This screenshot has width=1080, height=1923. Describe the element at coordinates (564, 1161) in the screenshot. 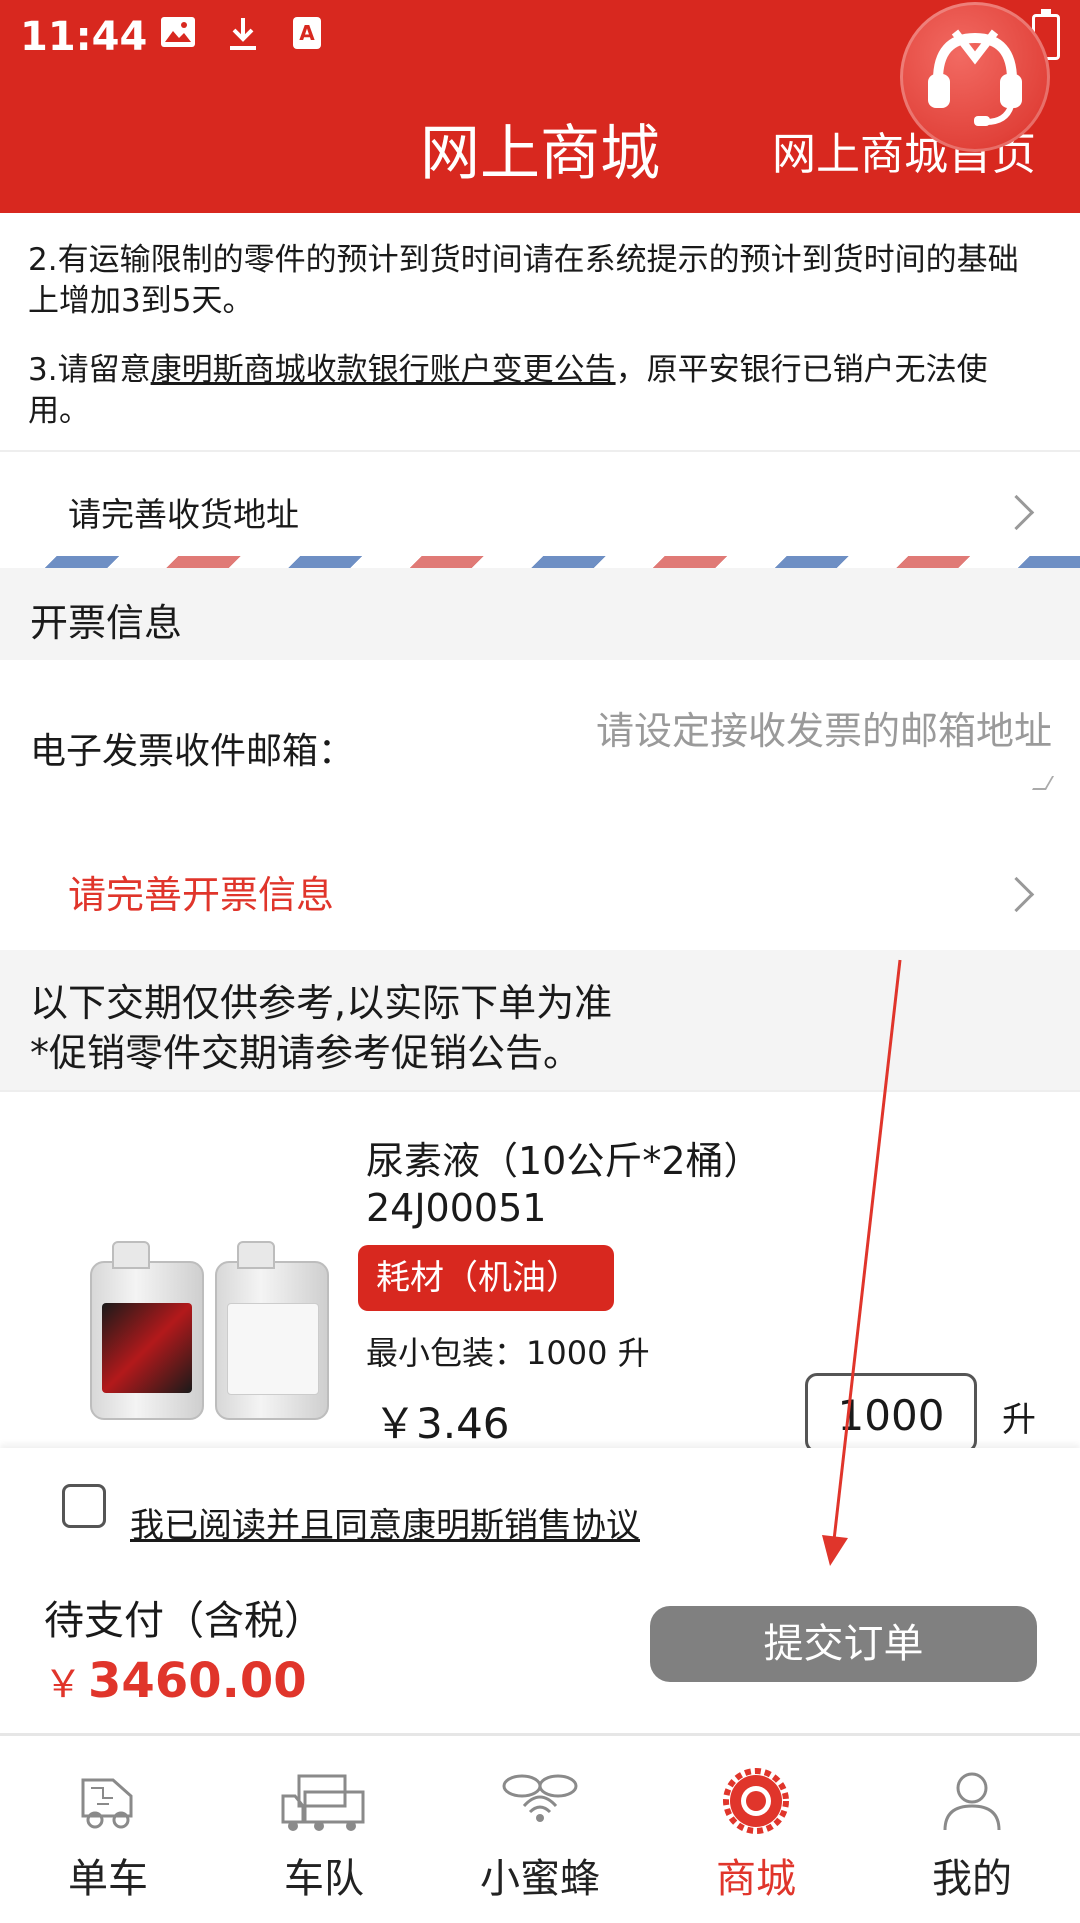

I see `product-name: 尿素液（10公斤*2桶）` at that location.